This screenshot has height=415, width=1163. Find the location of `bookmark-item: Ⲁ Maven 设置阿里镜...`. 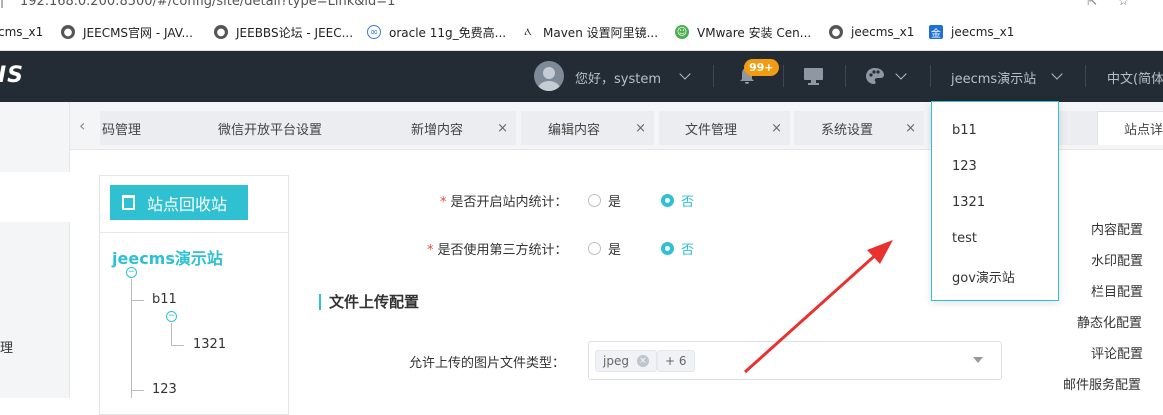

bookmark-item: Ⲁ Maven 设置阿里镜... is located at coordinates (589, 32).